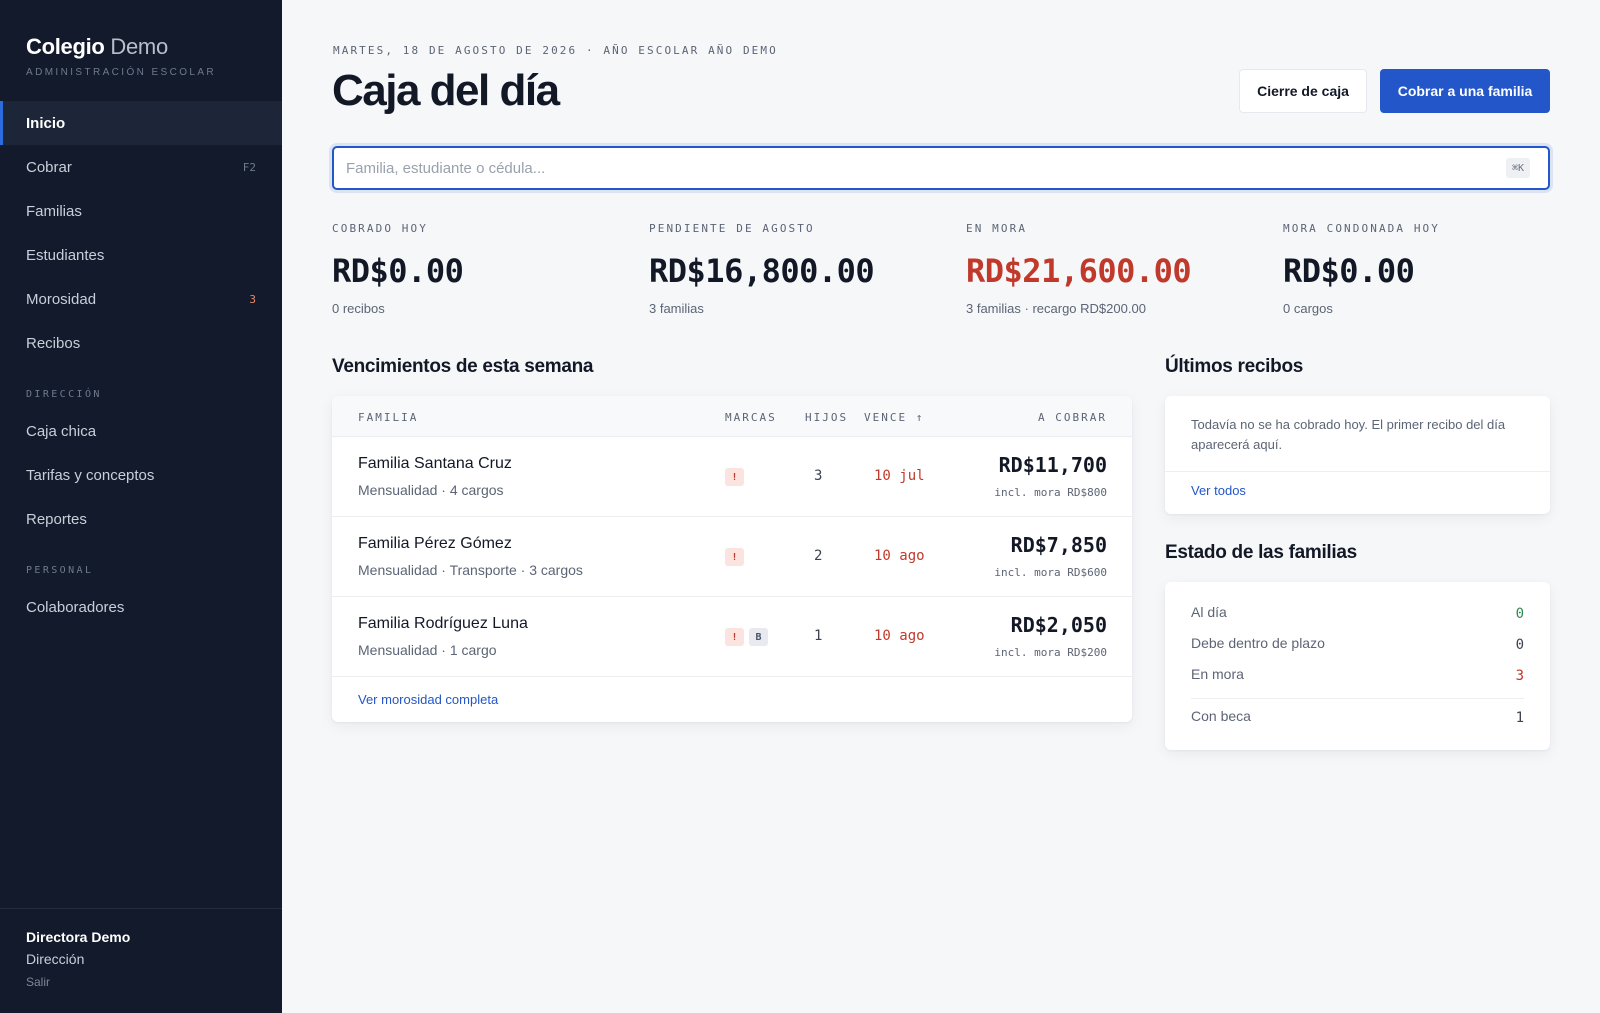 The height and width of the screenshot is (1013, 1600). What do you see at coordinates (435, 463) in the screenshot?
I see `family-name: Familia Santana Cruz` at bounding box center [435, 463].